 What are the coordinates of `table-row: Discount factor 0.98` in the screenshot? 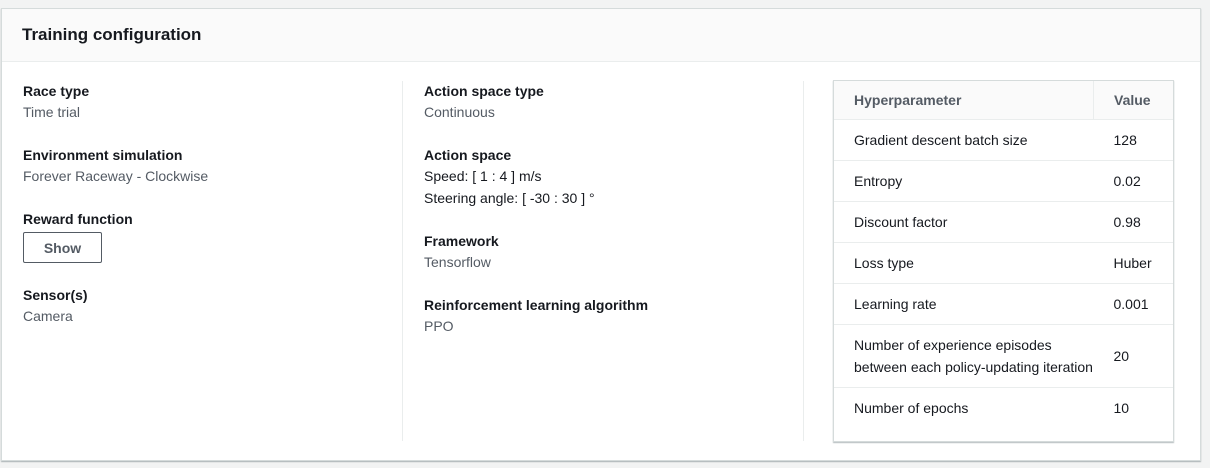 It's located at (1003, 222).